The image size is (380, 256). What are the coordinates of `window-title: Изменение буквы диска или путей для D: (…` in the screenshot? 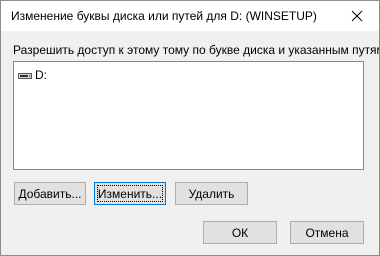 It's located at (164, 16).